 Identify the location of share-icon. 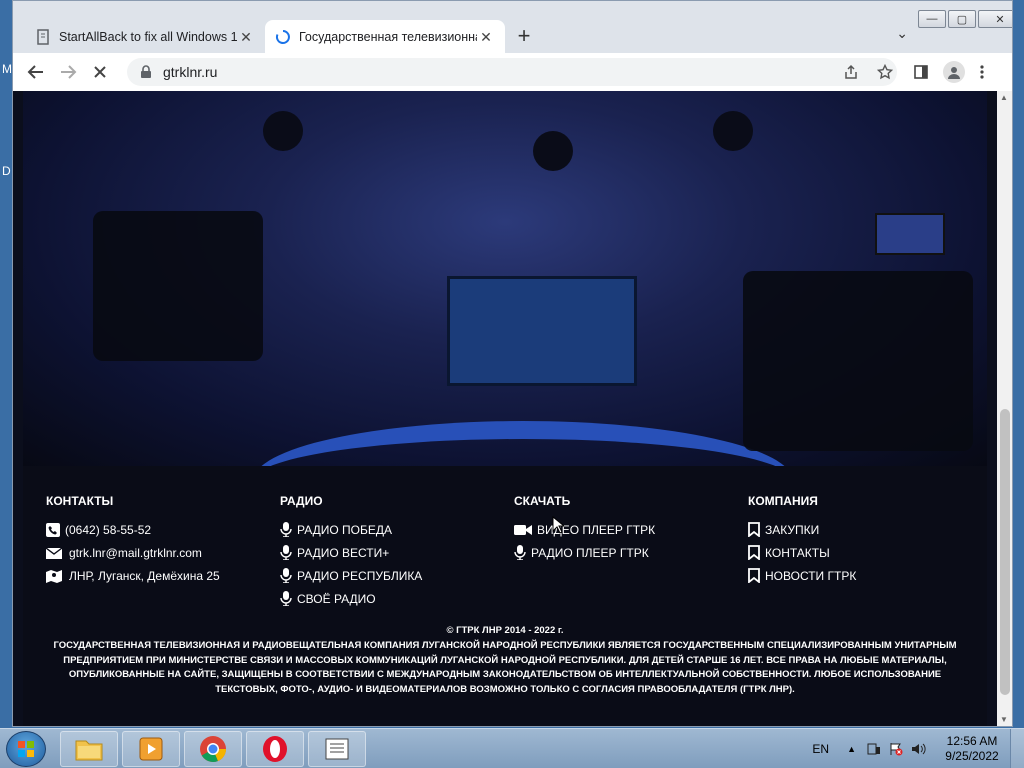
(851, 72).